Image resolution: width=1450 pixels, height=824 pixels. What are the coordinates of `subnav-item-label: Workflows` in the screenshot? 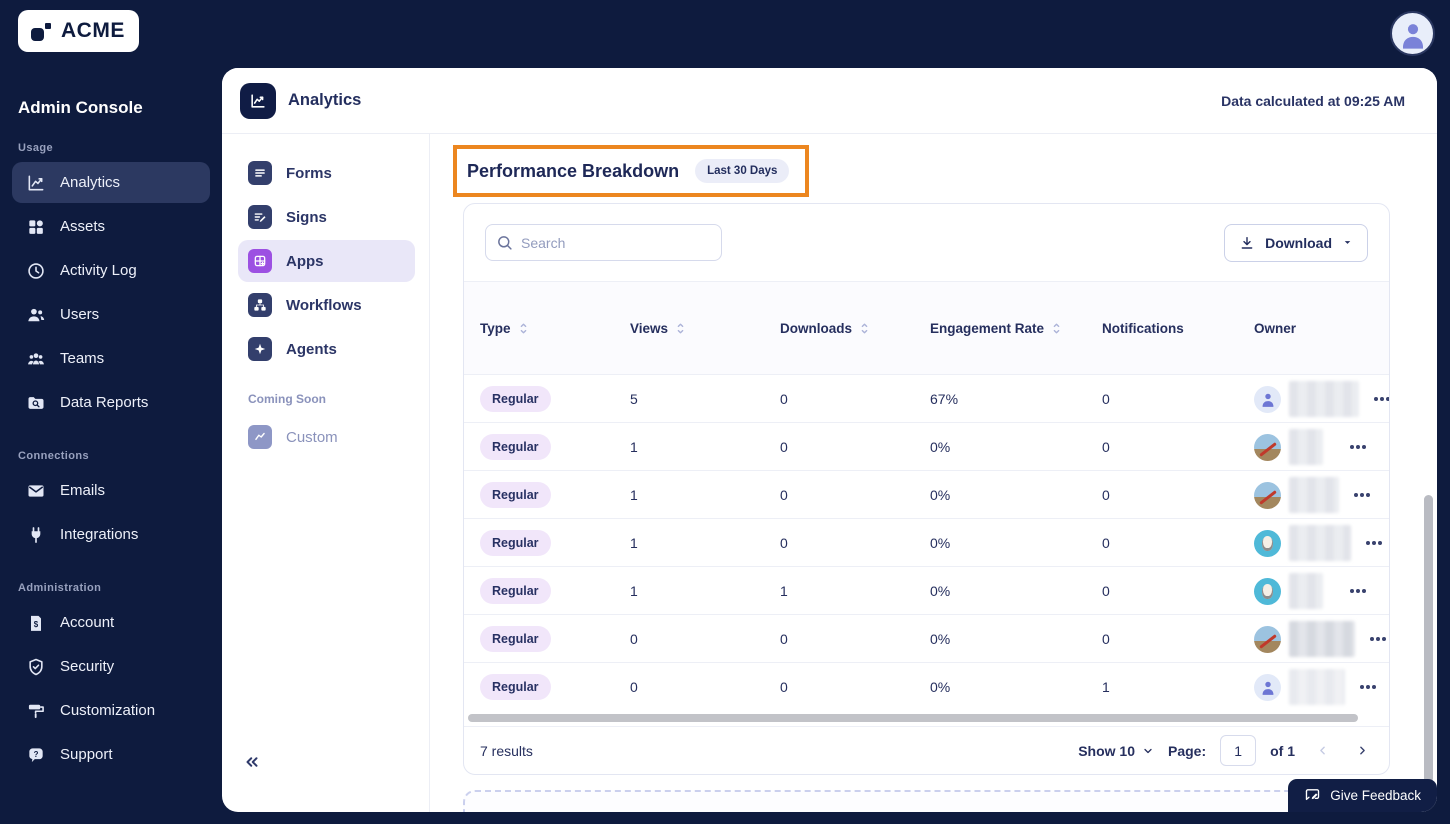 It's located at (324, 305).